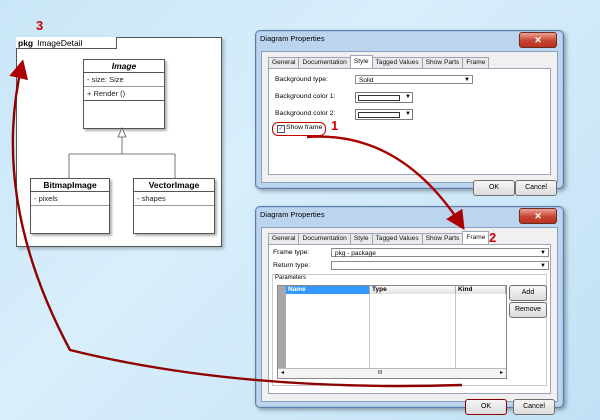  I want to click on arrow-style-to-frame-tab, so click(385, 183).